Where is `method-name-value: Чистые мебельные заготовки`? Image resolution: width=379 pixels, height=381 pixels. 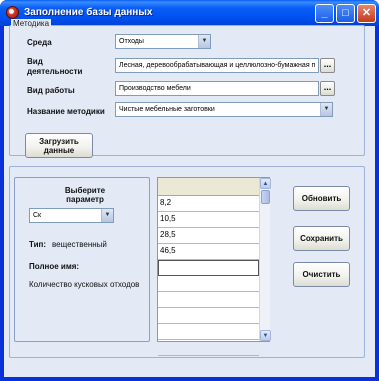
method-name-value: Чистые мебельные заготовки is located at coordinates (167, 109).